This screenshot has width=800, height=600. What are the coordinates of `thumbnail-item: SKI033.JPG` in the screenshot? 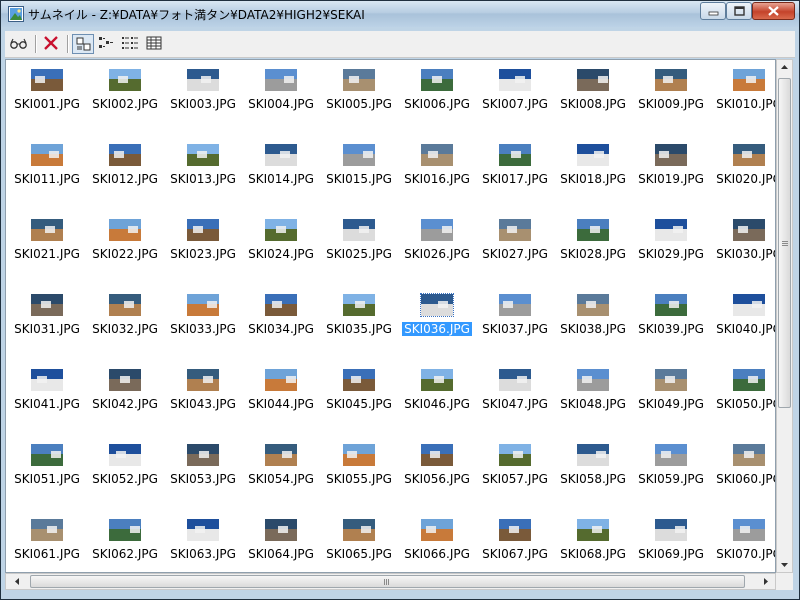 It's located at (203, 320).